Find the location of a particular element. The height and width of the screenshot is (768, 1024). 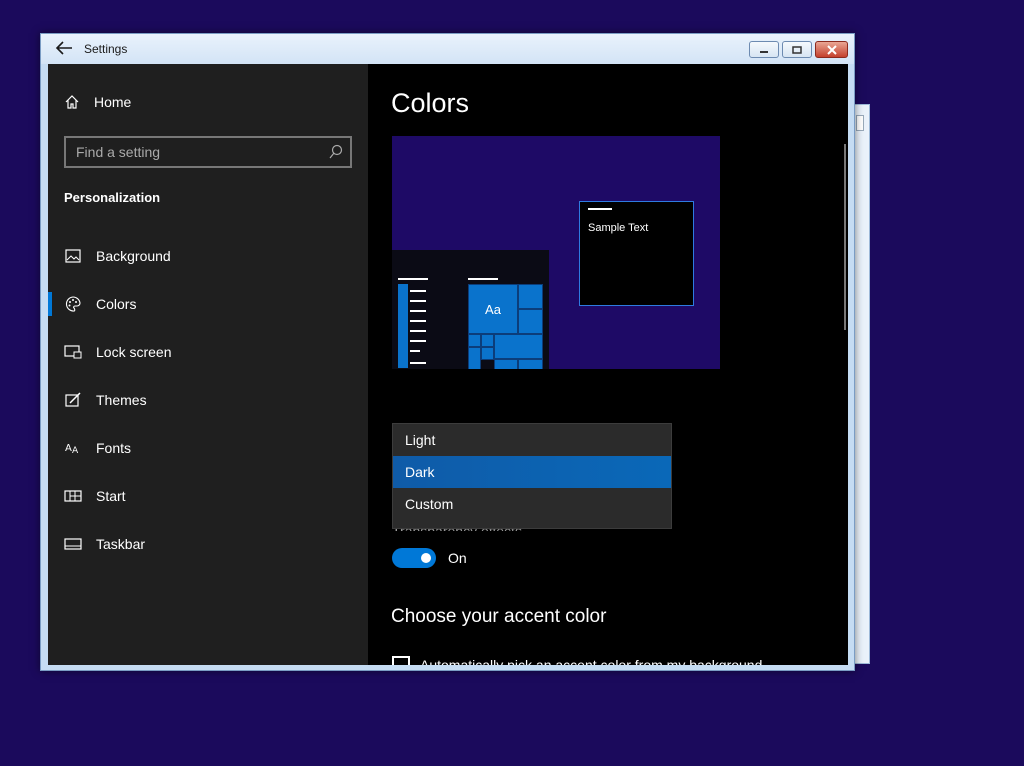

back-arrow-icon is located at coordinates (63, 48).